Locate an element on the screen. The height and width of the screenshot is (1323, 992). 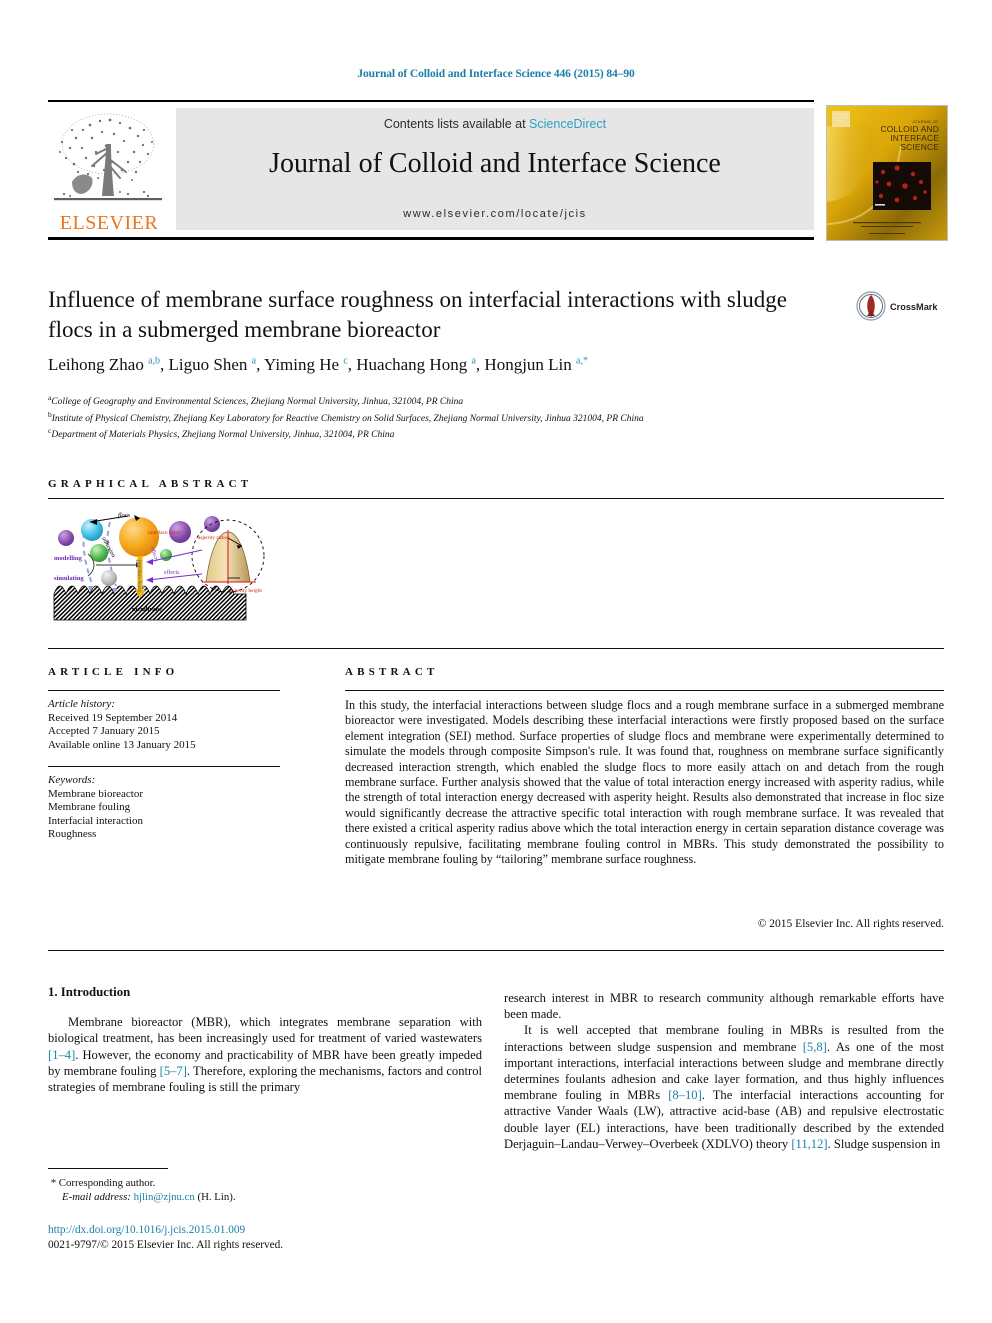
crossmark-label: CrossMark is located at coordinates (914, 307).